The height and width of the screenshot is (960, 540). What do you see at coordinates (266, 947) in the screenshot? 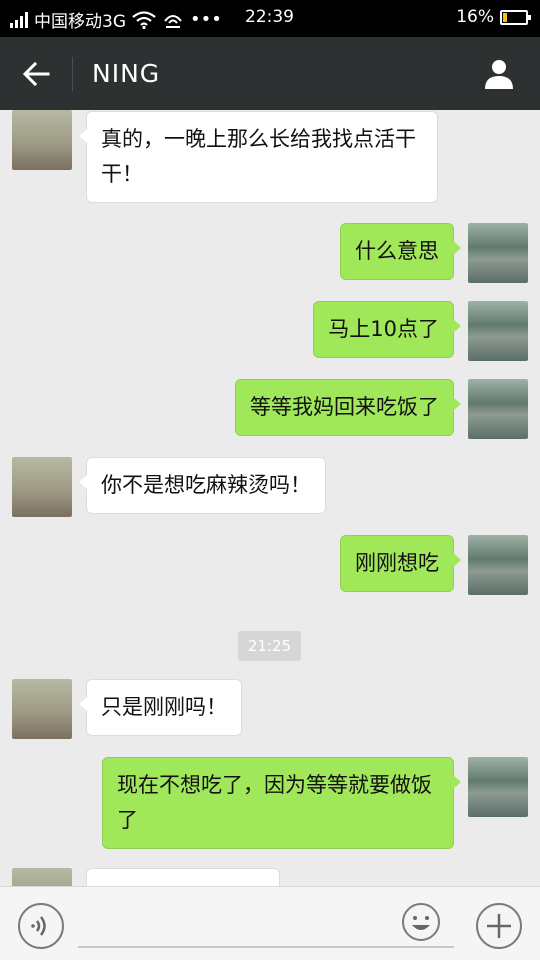
I see `message-input` at bounding box center [266, 947].